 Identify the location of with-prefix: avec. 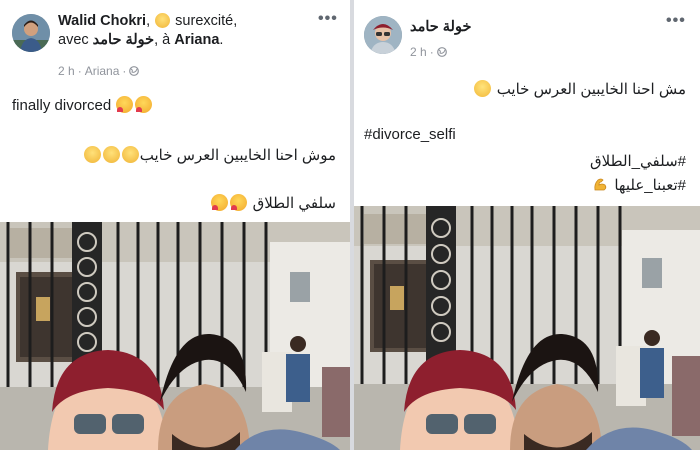
(73, 40).